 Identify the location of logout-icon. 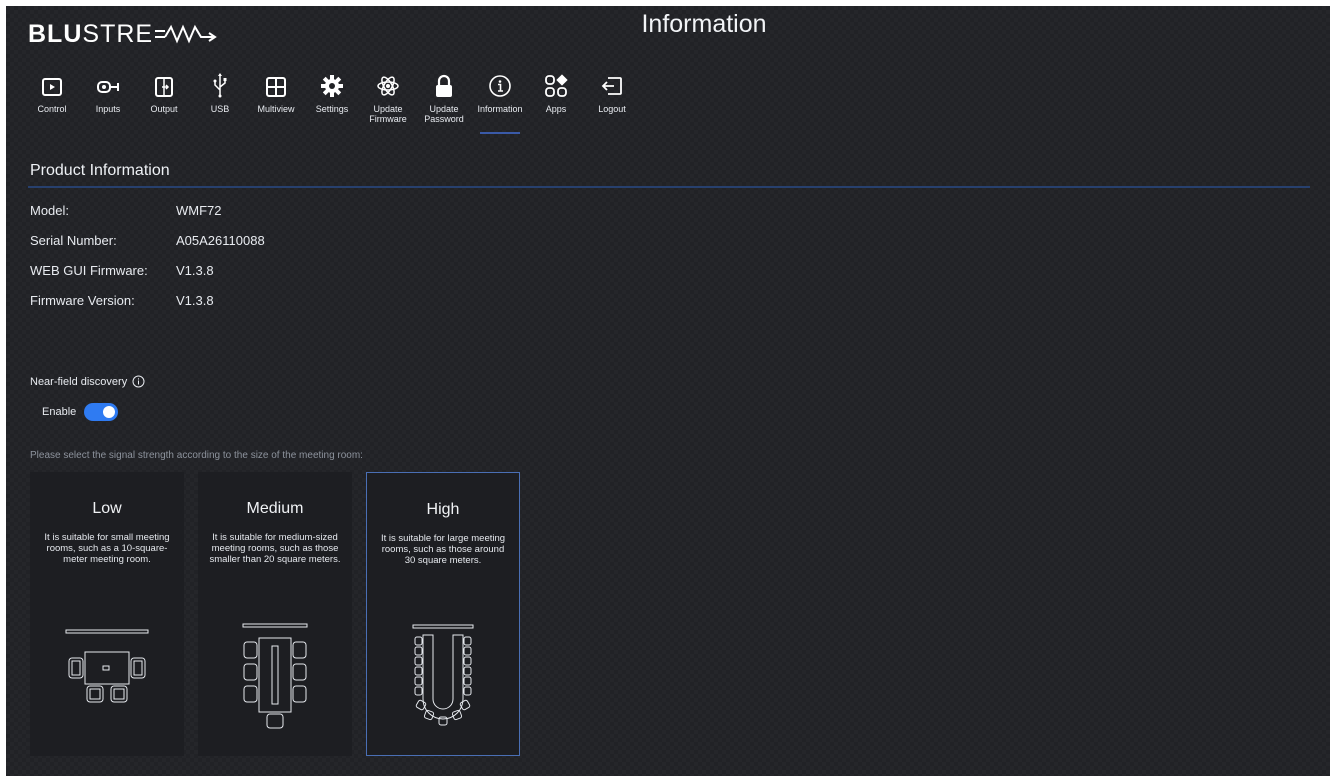
(611, 86).